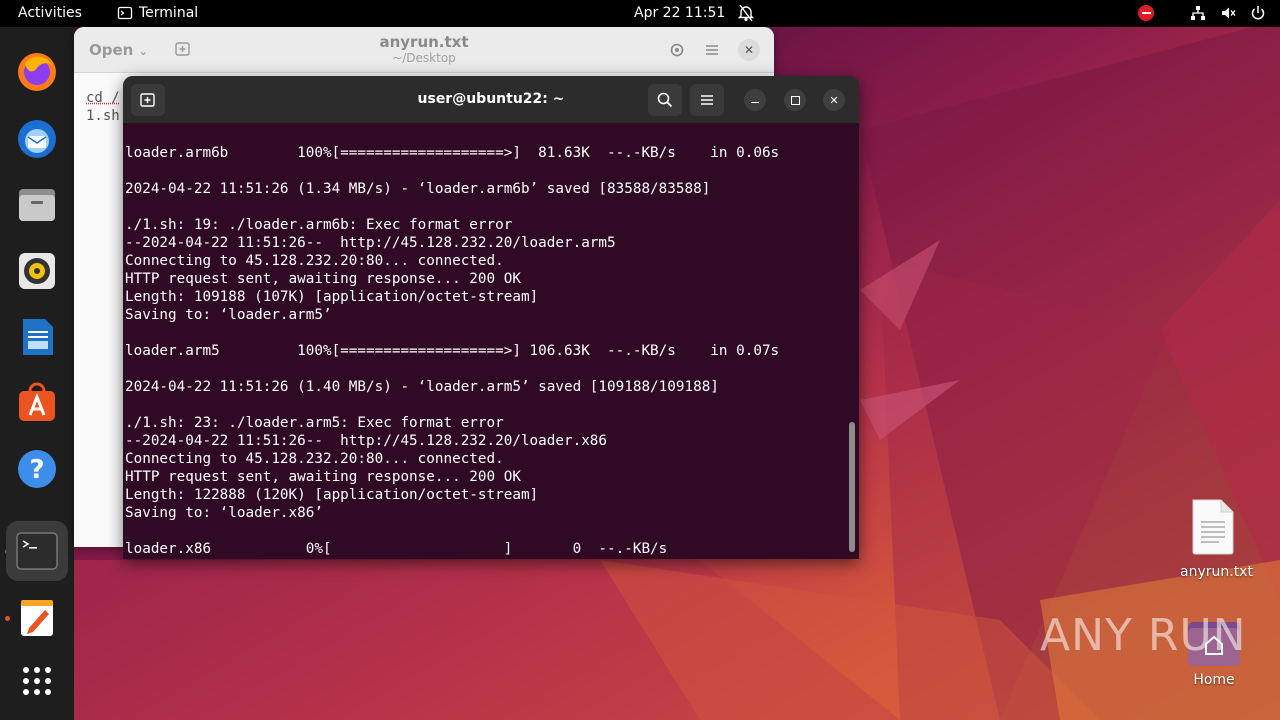 The height and width of the screenshot is (720, 1280). I want to click on notification-bell-icon, so click(746, 15).